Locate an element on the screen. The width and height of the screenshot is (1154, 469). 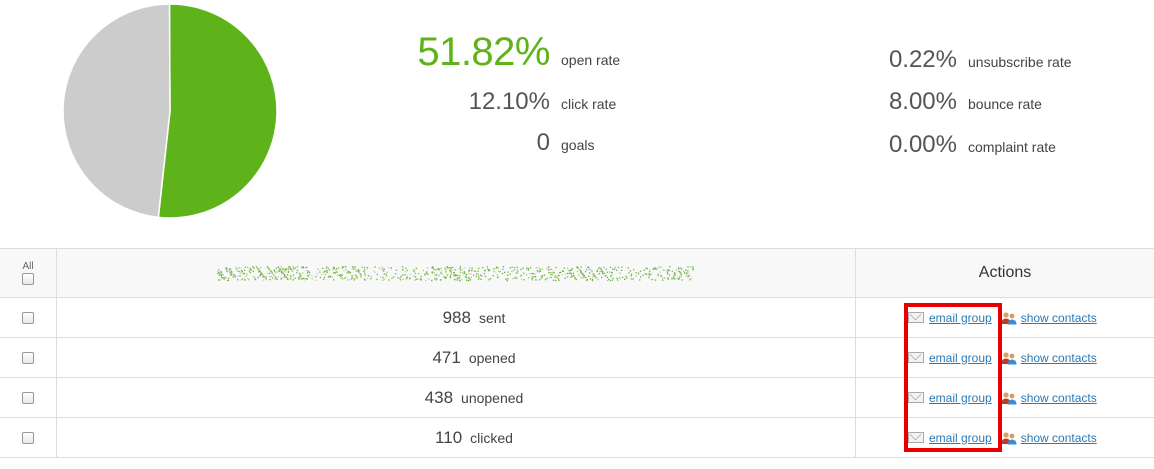
row-count-cell: 471 opened is located at coordinates (456, 357).